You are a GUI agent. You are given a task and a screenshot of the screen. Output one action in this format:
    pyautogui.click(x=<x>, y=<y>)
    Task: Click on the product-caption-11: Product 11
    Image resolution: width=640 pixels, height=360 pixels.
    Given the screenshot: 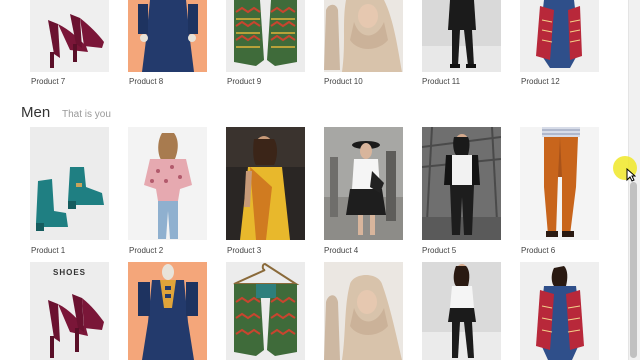 What is the action you would take?
    pyautogui.click(x=441, y=81)
    